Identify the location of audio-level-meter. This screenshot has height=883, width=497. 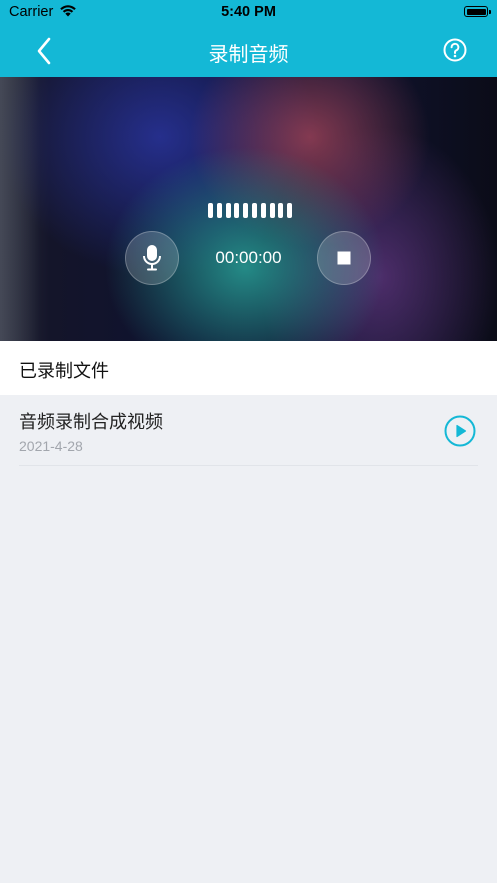
(250, 210).